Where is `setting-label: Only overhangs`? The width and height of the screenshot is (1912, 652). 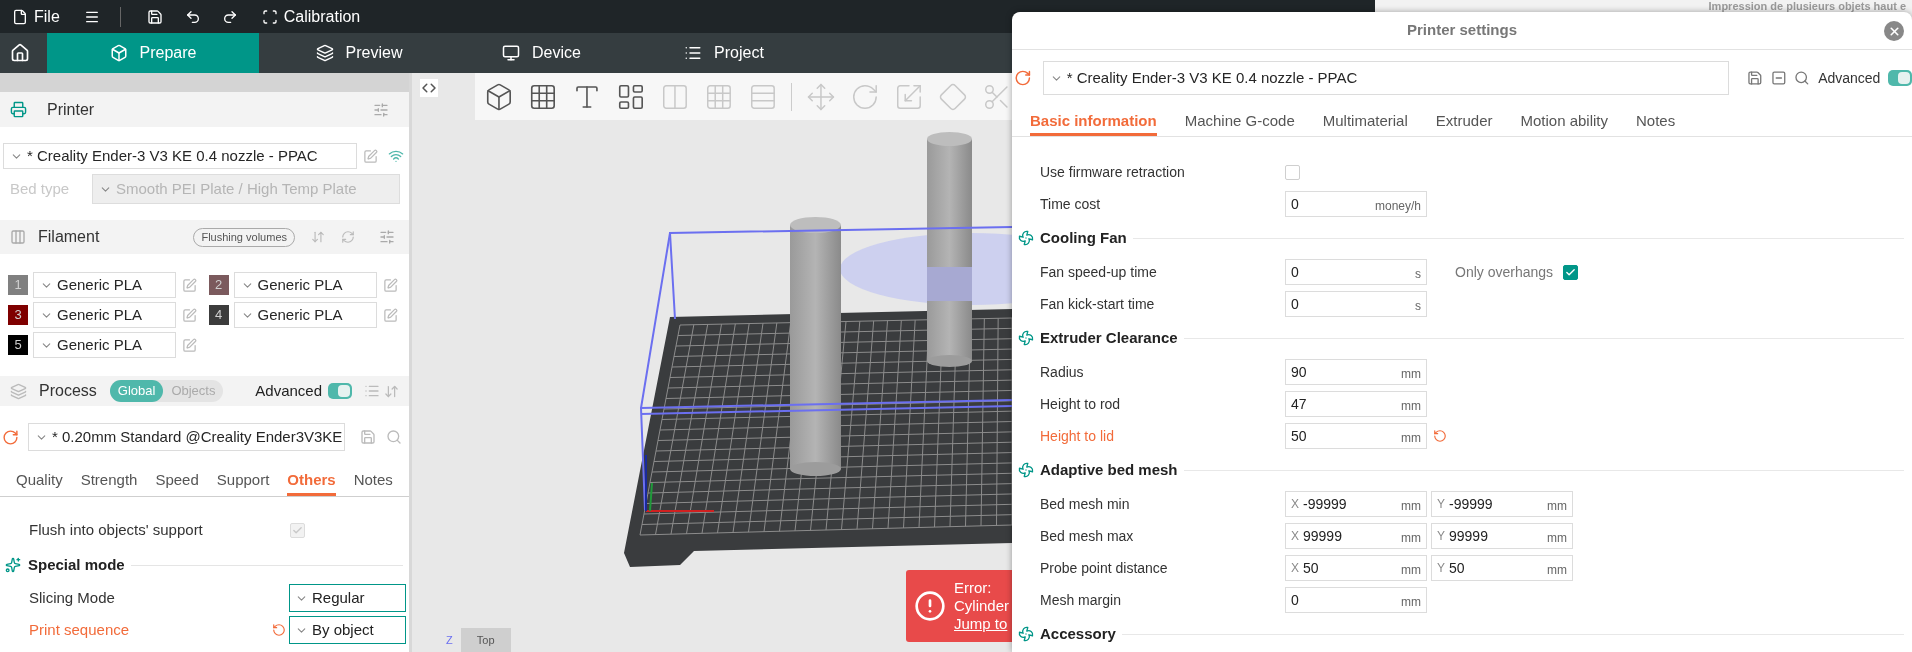
setting-label: Only overhangs is located at coordinates (1504, 272).